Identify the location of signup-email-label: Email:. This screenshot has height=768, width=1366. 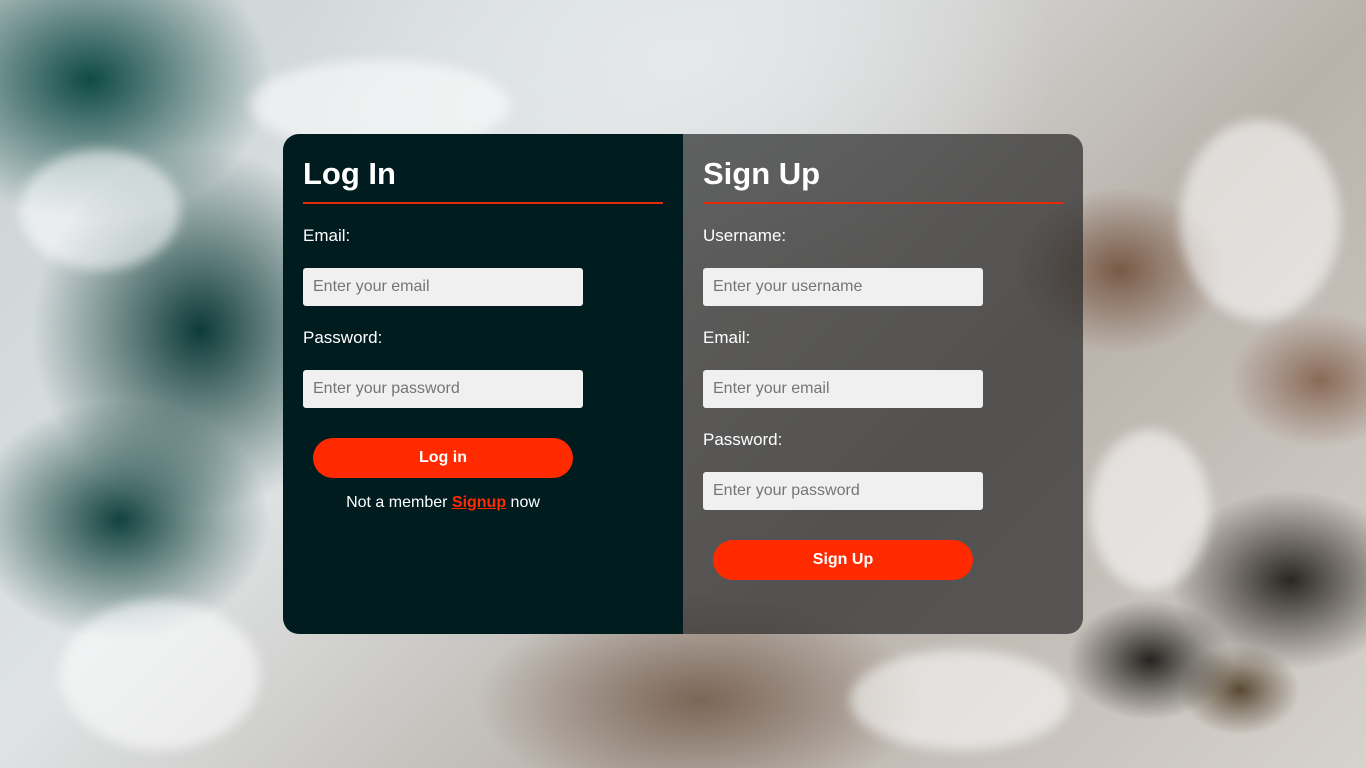
(727, 337).